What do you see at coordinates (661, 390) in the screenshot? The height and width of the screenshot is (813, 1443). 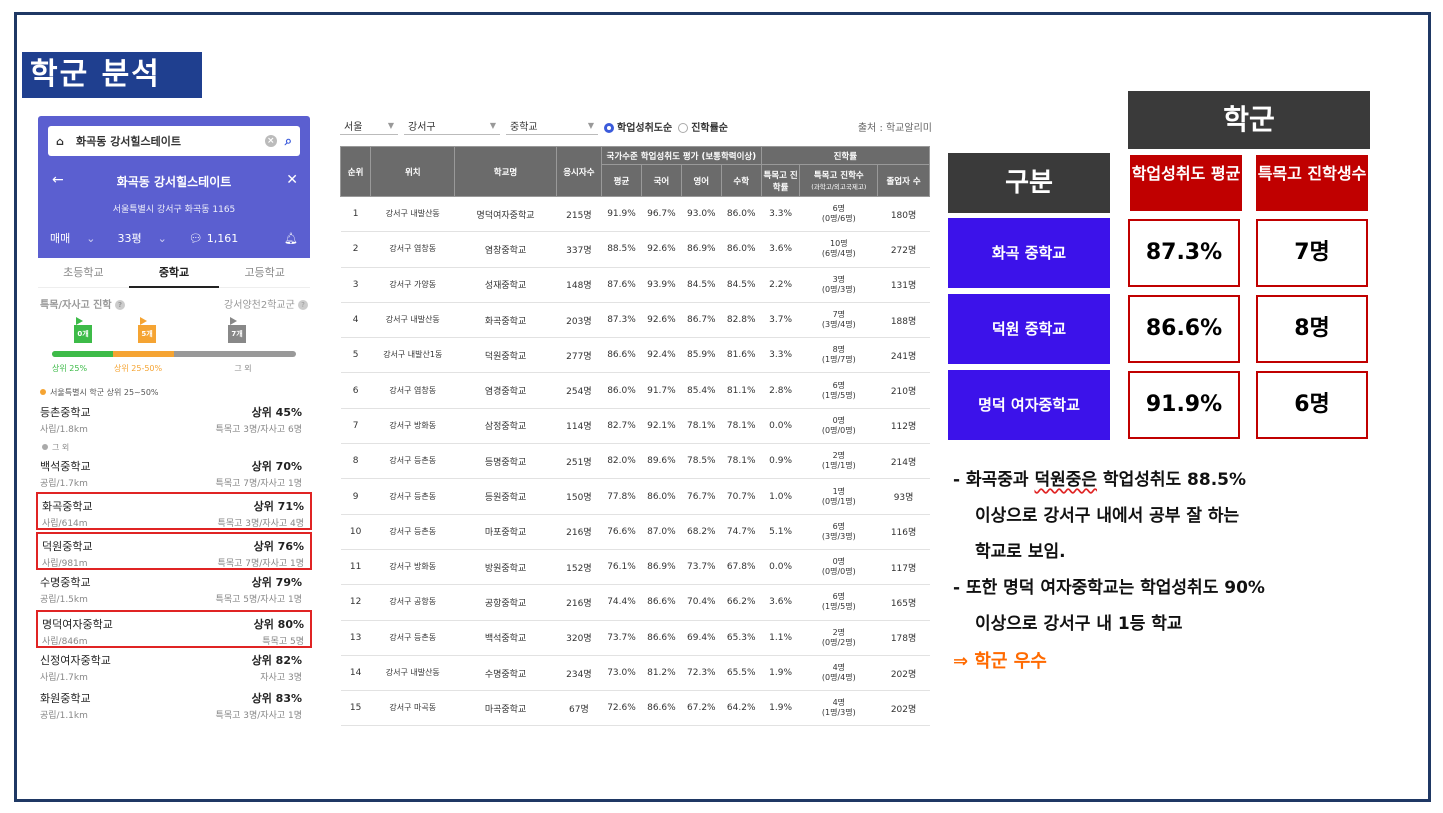 I see `table-cell-kor: 91.7%` at bounding box center [661, 390].